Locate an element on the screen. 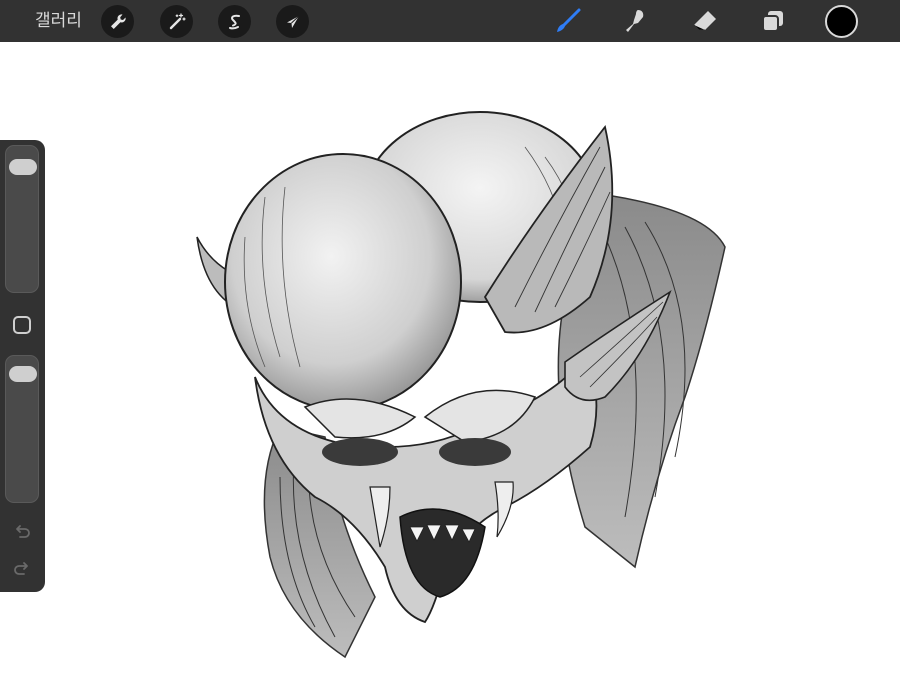 The image size is (900, 675). undo-icon is located at coordinates (22, 533).